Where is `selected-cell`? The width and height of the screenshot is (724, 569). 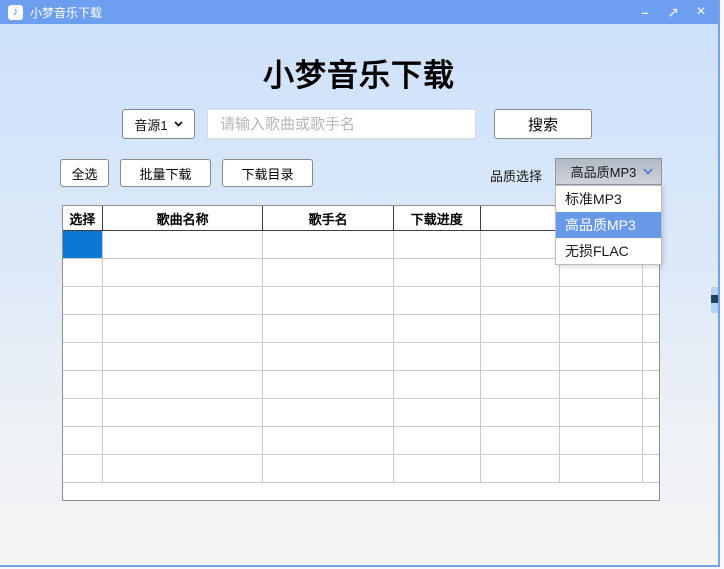 selected-cell is located at coordinates (83, 244).